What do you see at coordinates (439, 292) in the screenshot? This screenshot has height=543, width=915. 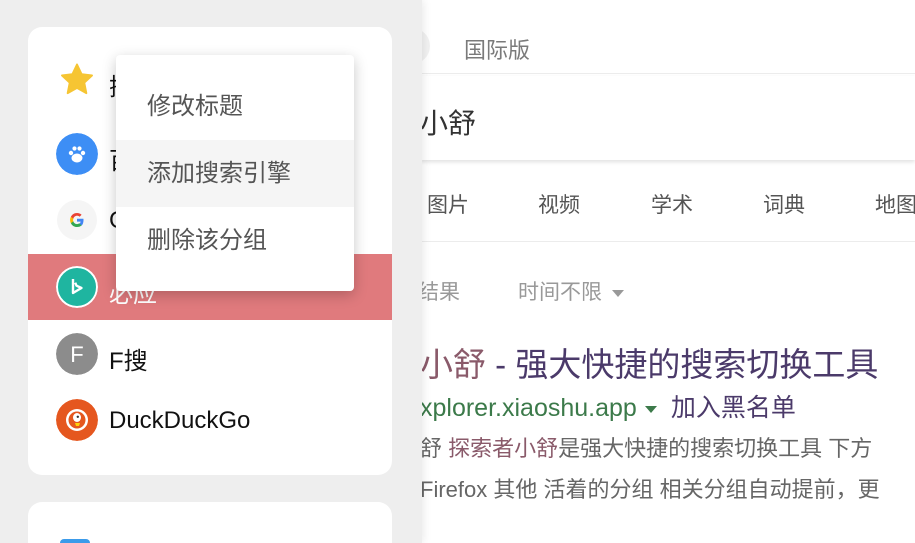 I see `results-count-label: 结果` at bounding box center [439, 292].